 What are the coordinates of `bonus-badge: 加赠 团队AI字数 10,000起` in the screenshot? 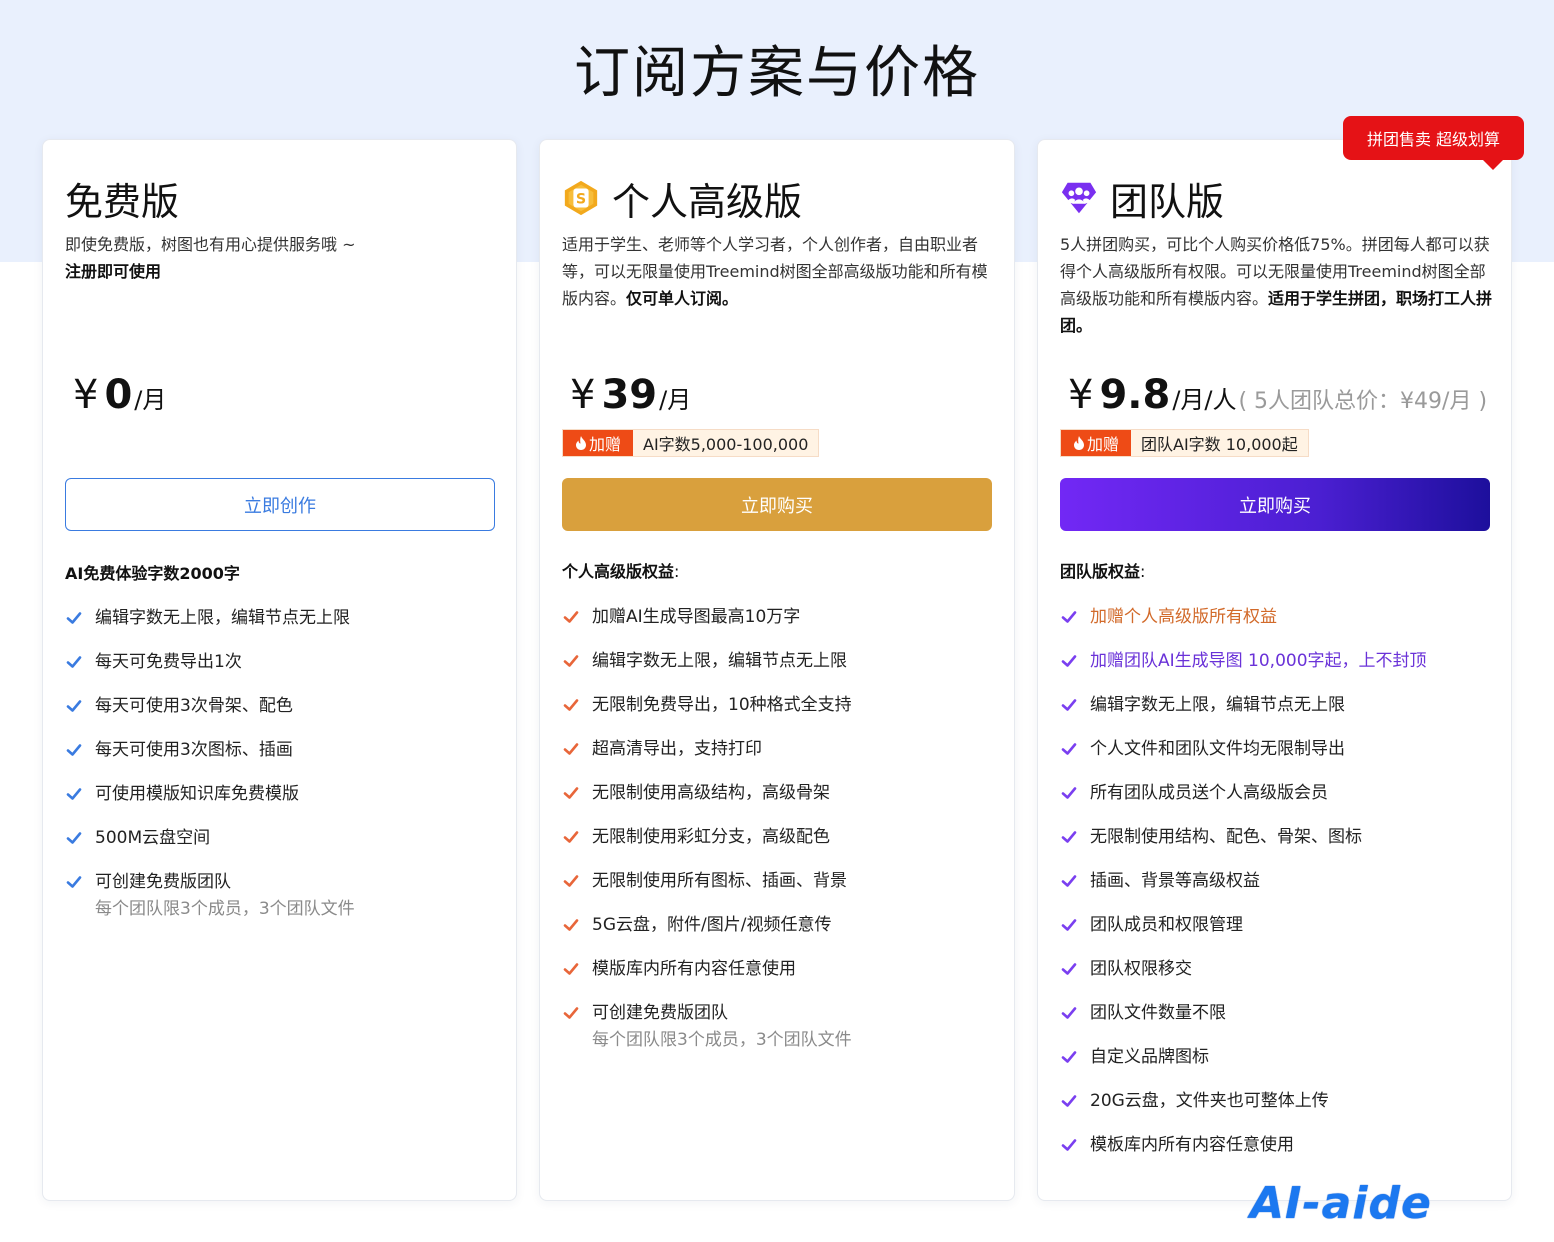 It's located at (1184, 443).